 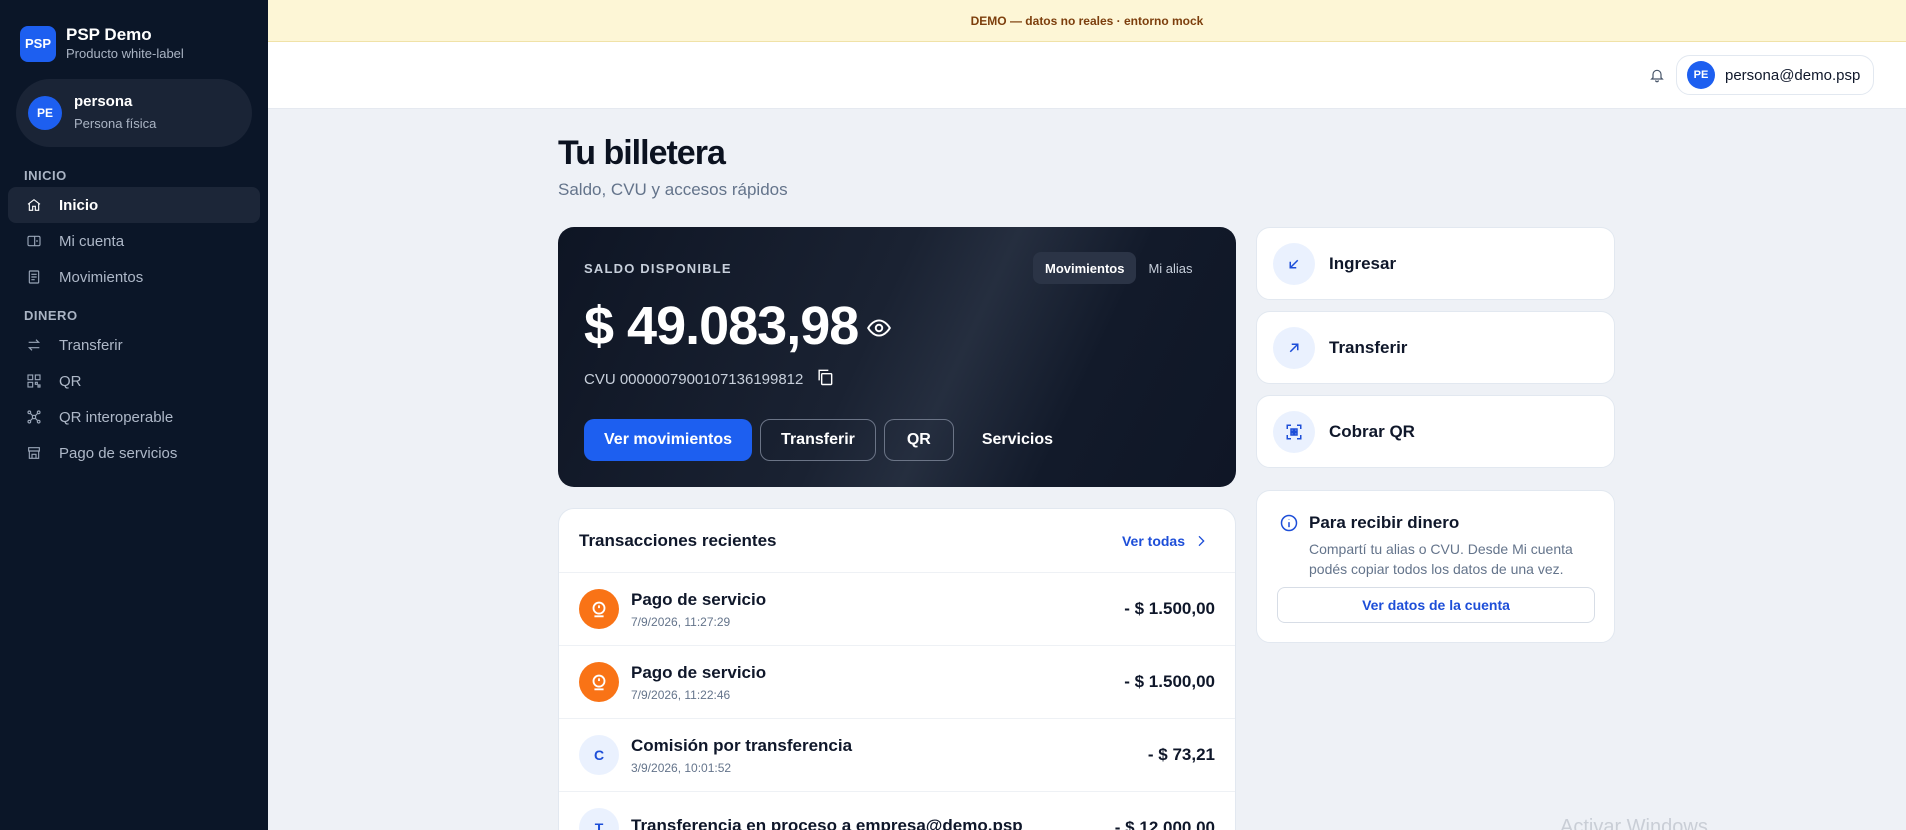 What do you see at coordinates (678, 540) in the screenshot?
I see `transactions-title: Transacciones recientes` at bounding box center [678, 540].